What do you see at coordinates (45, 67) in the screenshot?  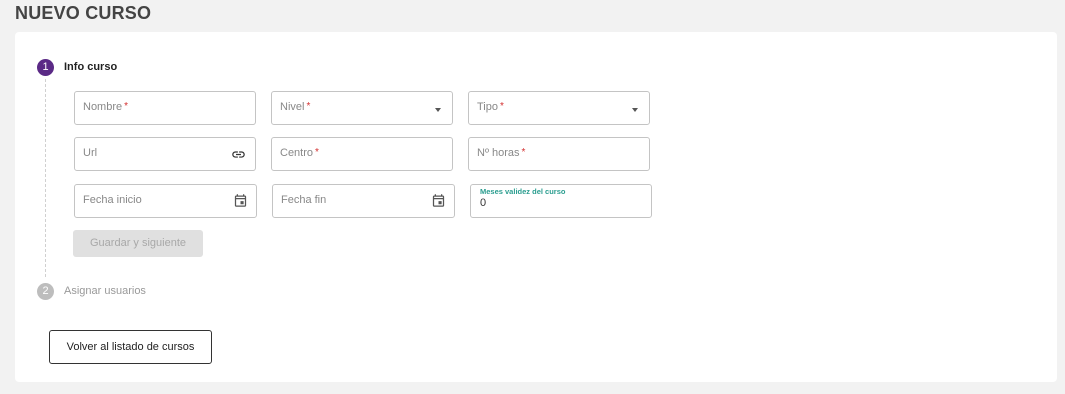 I see `step-1-indicator: 1` at bounding box center [45, 67].